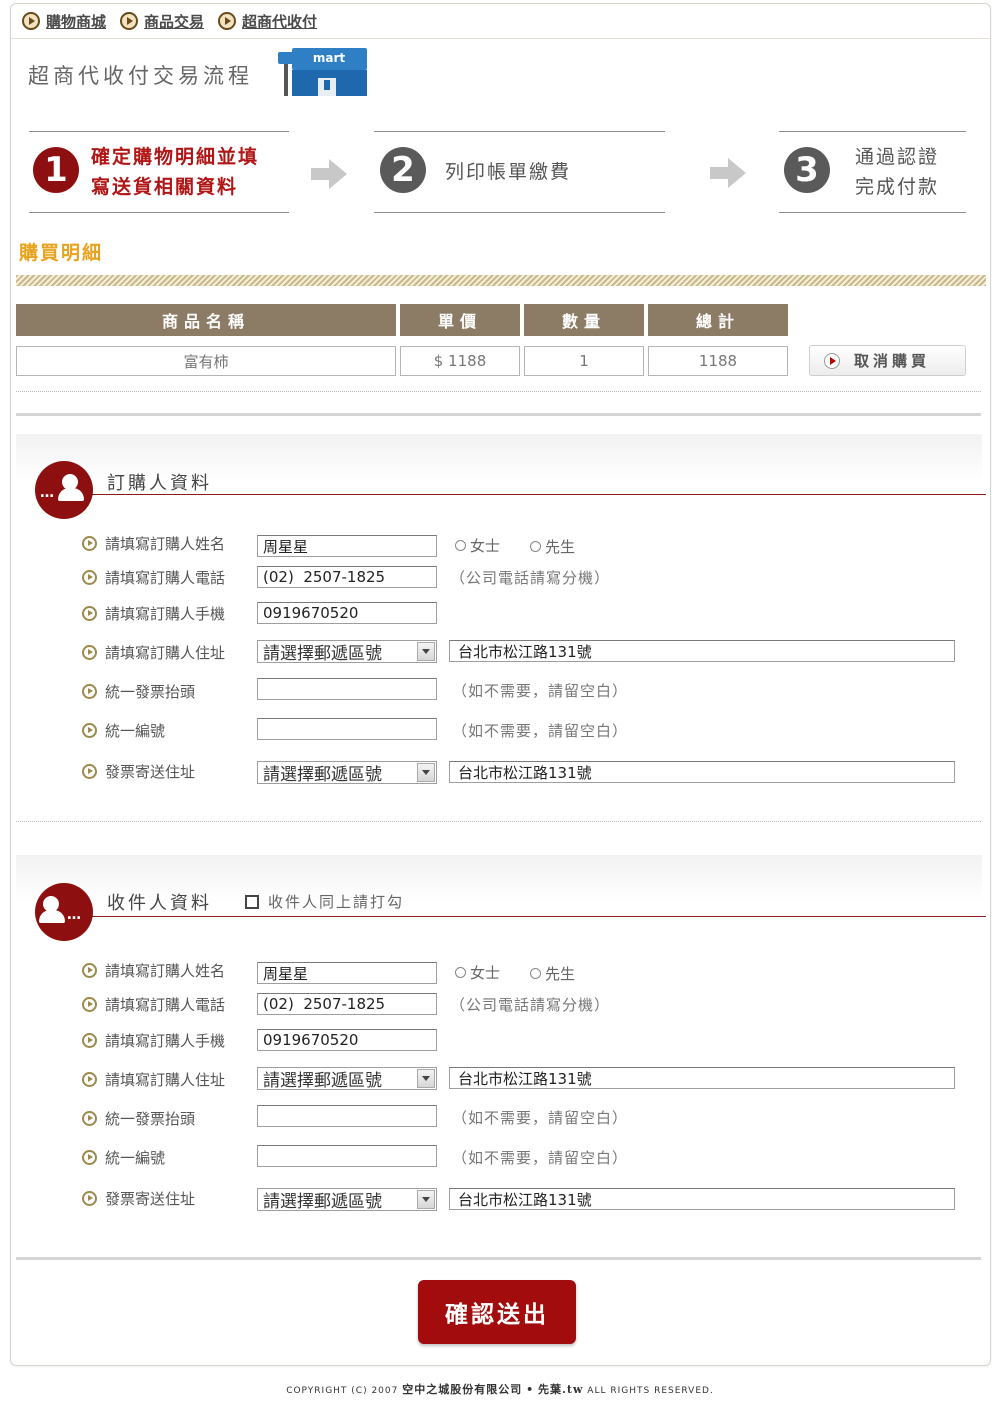 This screenshot has width=1000, height=1407. I want to click on nav-divider, so click(500, 38).